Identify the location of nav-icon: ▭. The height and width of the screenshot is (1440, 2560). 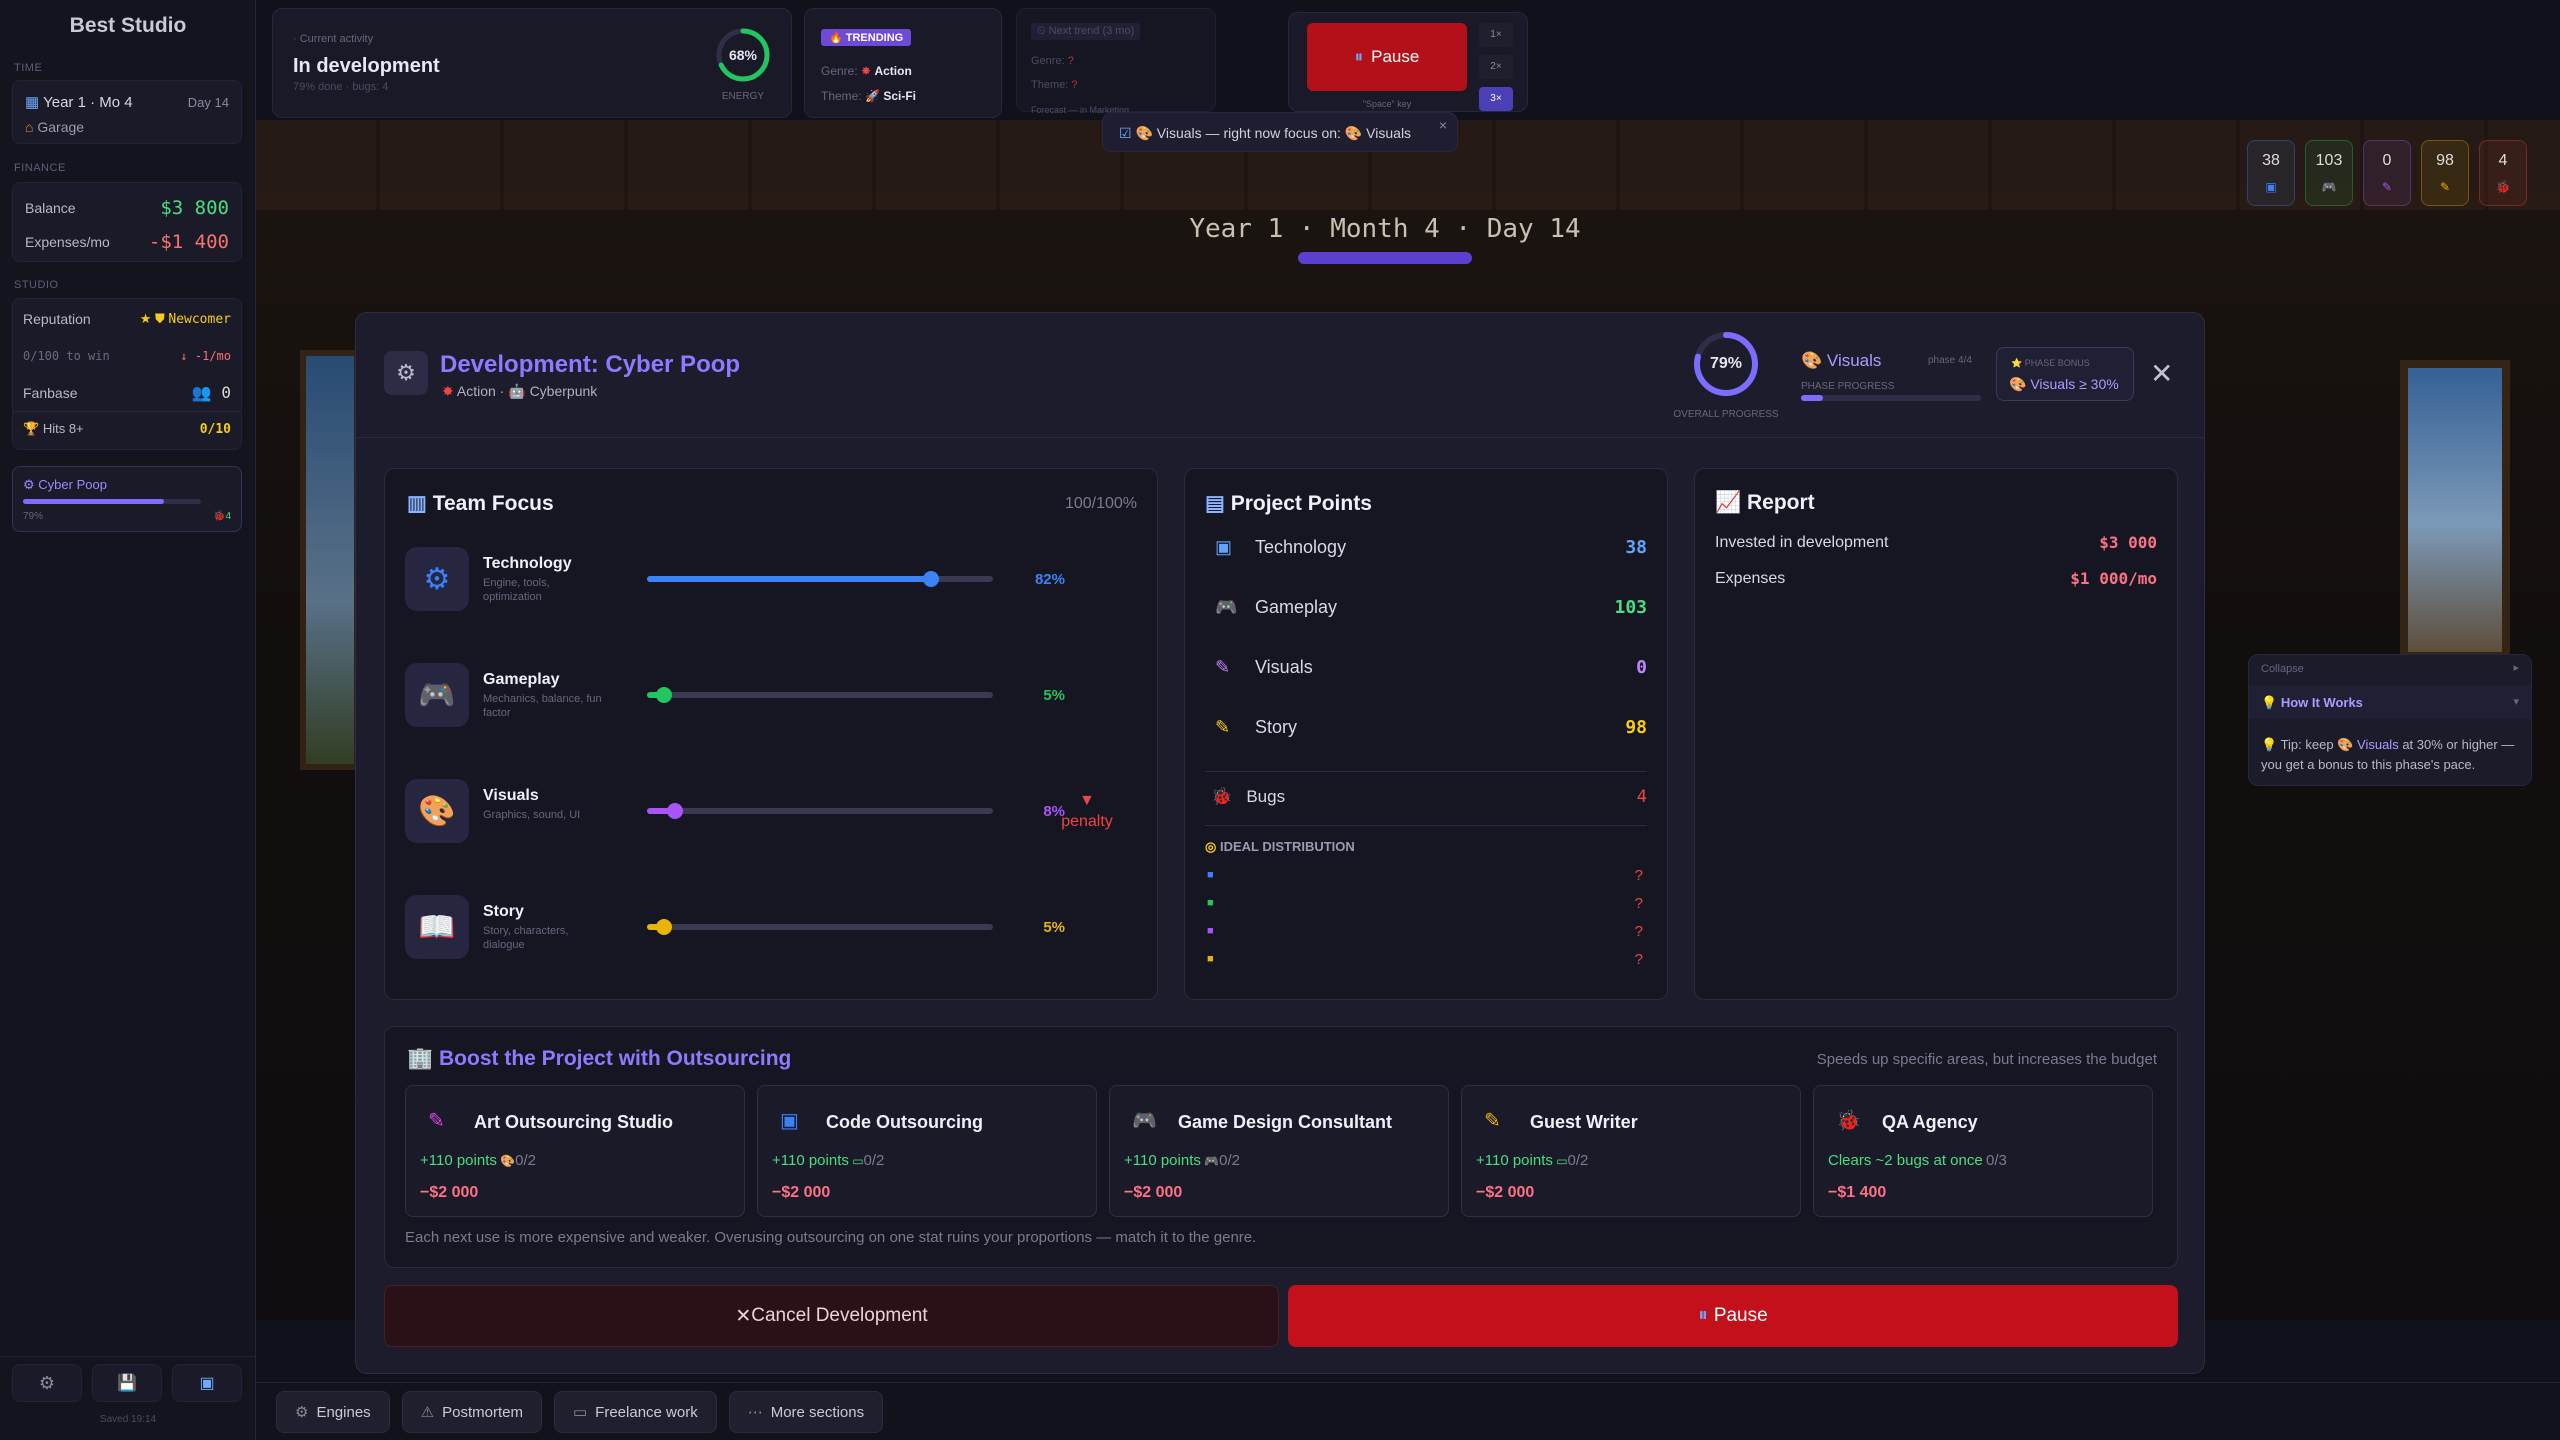
(580, 1412).